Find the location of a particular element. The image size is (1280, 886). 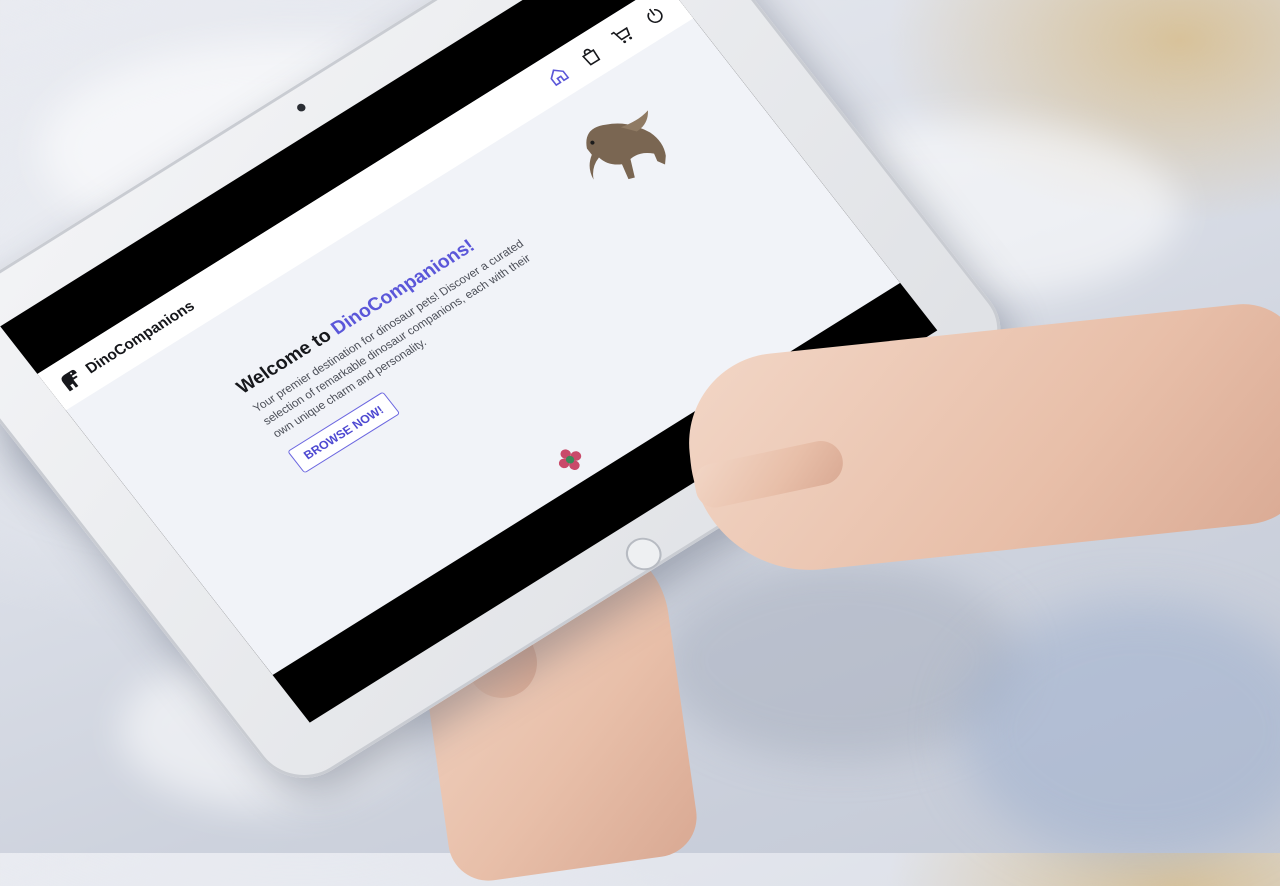

sheet-blue-area is located at coordinates (1120, 730).